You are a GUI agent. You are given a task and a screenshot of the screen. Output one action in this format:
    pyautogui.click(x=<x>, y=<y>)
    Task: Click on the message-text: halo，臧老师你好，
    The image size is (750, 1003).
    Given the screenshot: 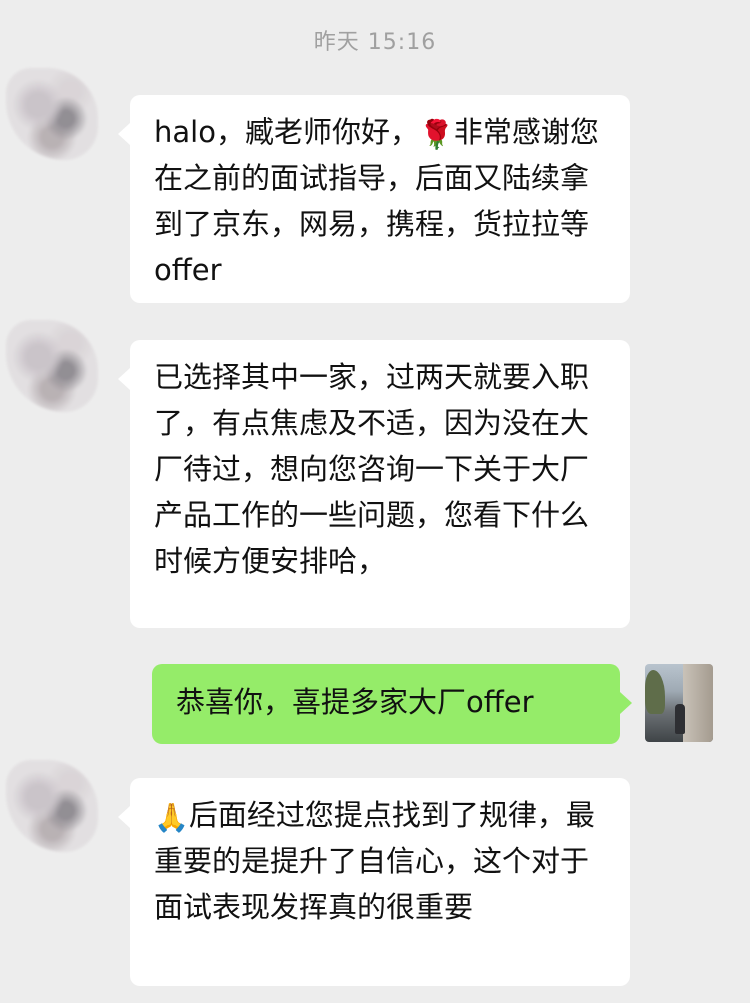 What is the action you would take?
    pyautogui.click(x=286, y=132)
    